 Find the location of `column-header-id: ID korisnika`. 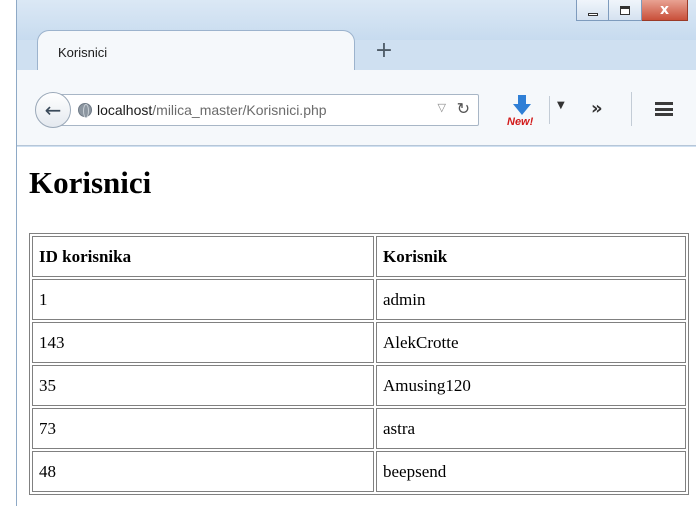

column-header-id: ID korisnika is located at coordinates (203, 256).